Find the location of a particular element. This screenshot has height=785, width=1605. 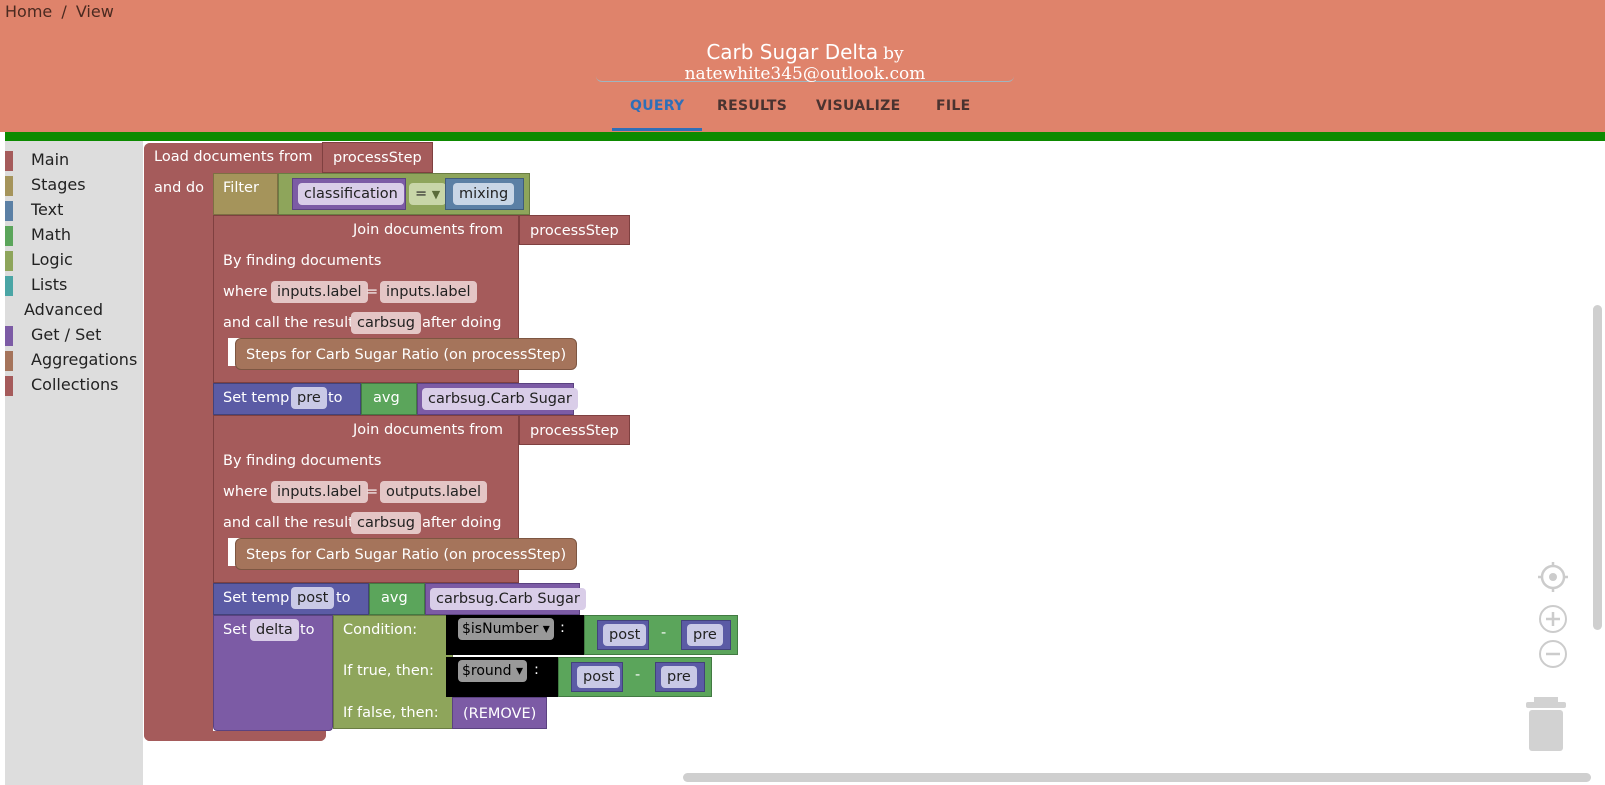

round-dropdown: $round ▾ is located at coordinates (493, 671).